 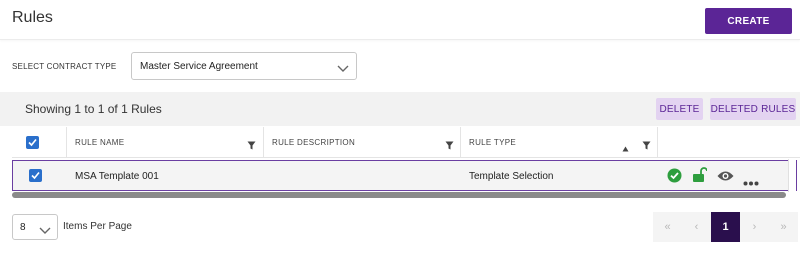 What do you see at coordinates (728, 142) in the screenshot?
I see `column-actions` at bounding box center [728, 142].